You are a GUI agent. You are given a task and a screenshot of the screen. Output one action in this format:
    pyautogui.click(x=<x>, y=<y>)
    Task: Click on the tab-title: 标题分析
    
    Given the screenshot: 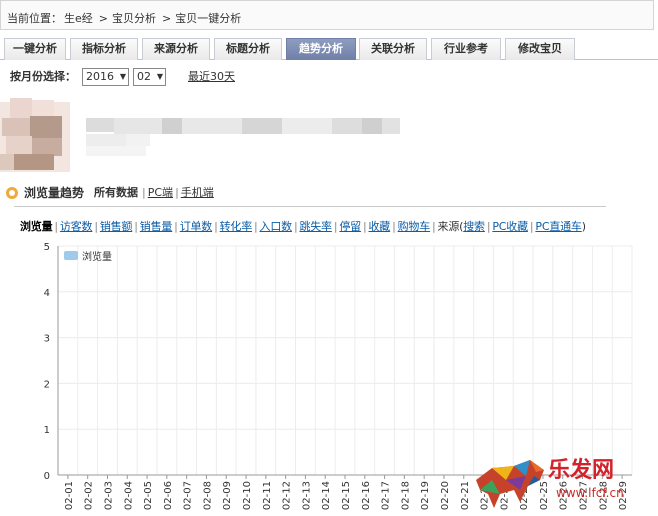 What is the action you would take?
    pyautogui.click(x=248, y=49)
    